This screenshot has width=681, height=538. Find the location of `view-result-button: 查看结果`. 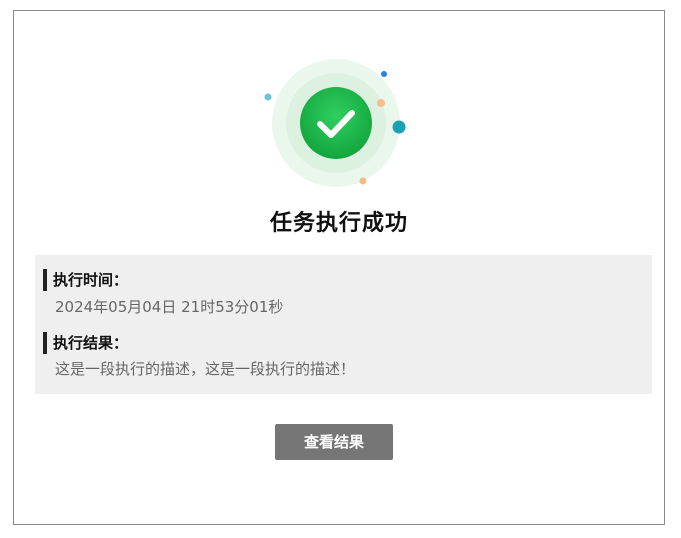

view-result-button: 查看结果 is located at coordinates (334, 442).